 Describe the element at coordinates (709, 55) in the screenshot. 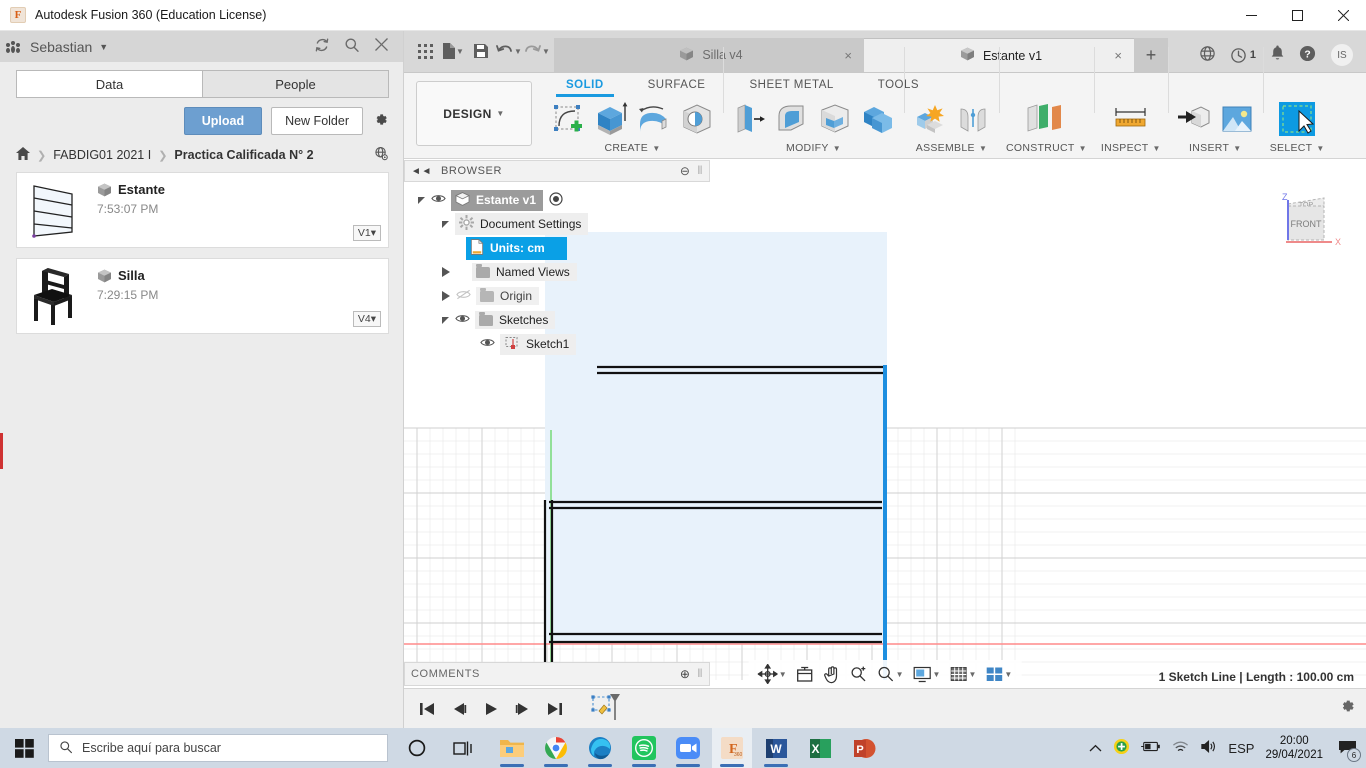

I see `document-tab-silla: Silla v4 ×` at that location.